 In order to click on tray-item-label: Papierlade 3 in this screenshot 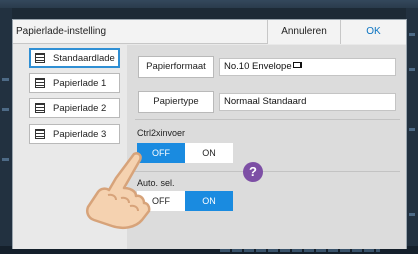, I will do `click(80, 134)`.